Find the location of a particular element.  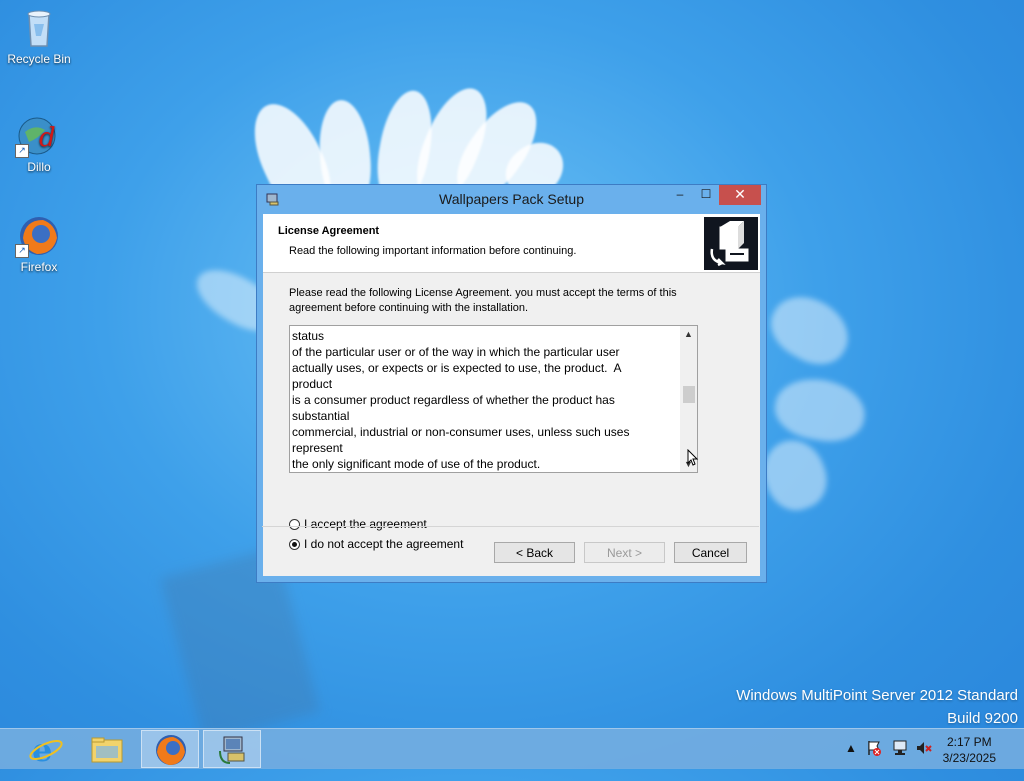

network-icon is located at coordinates (900, 759).